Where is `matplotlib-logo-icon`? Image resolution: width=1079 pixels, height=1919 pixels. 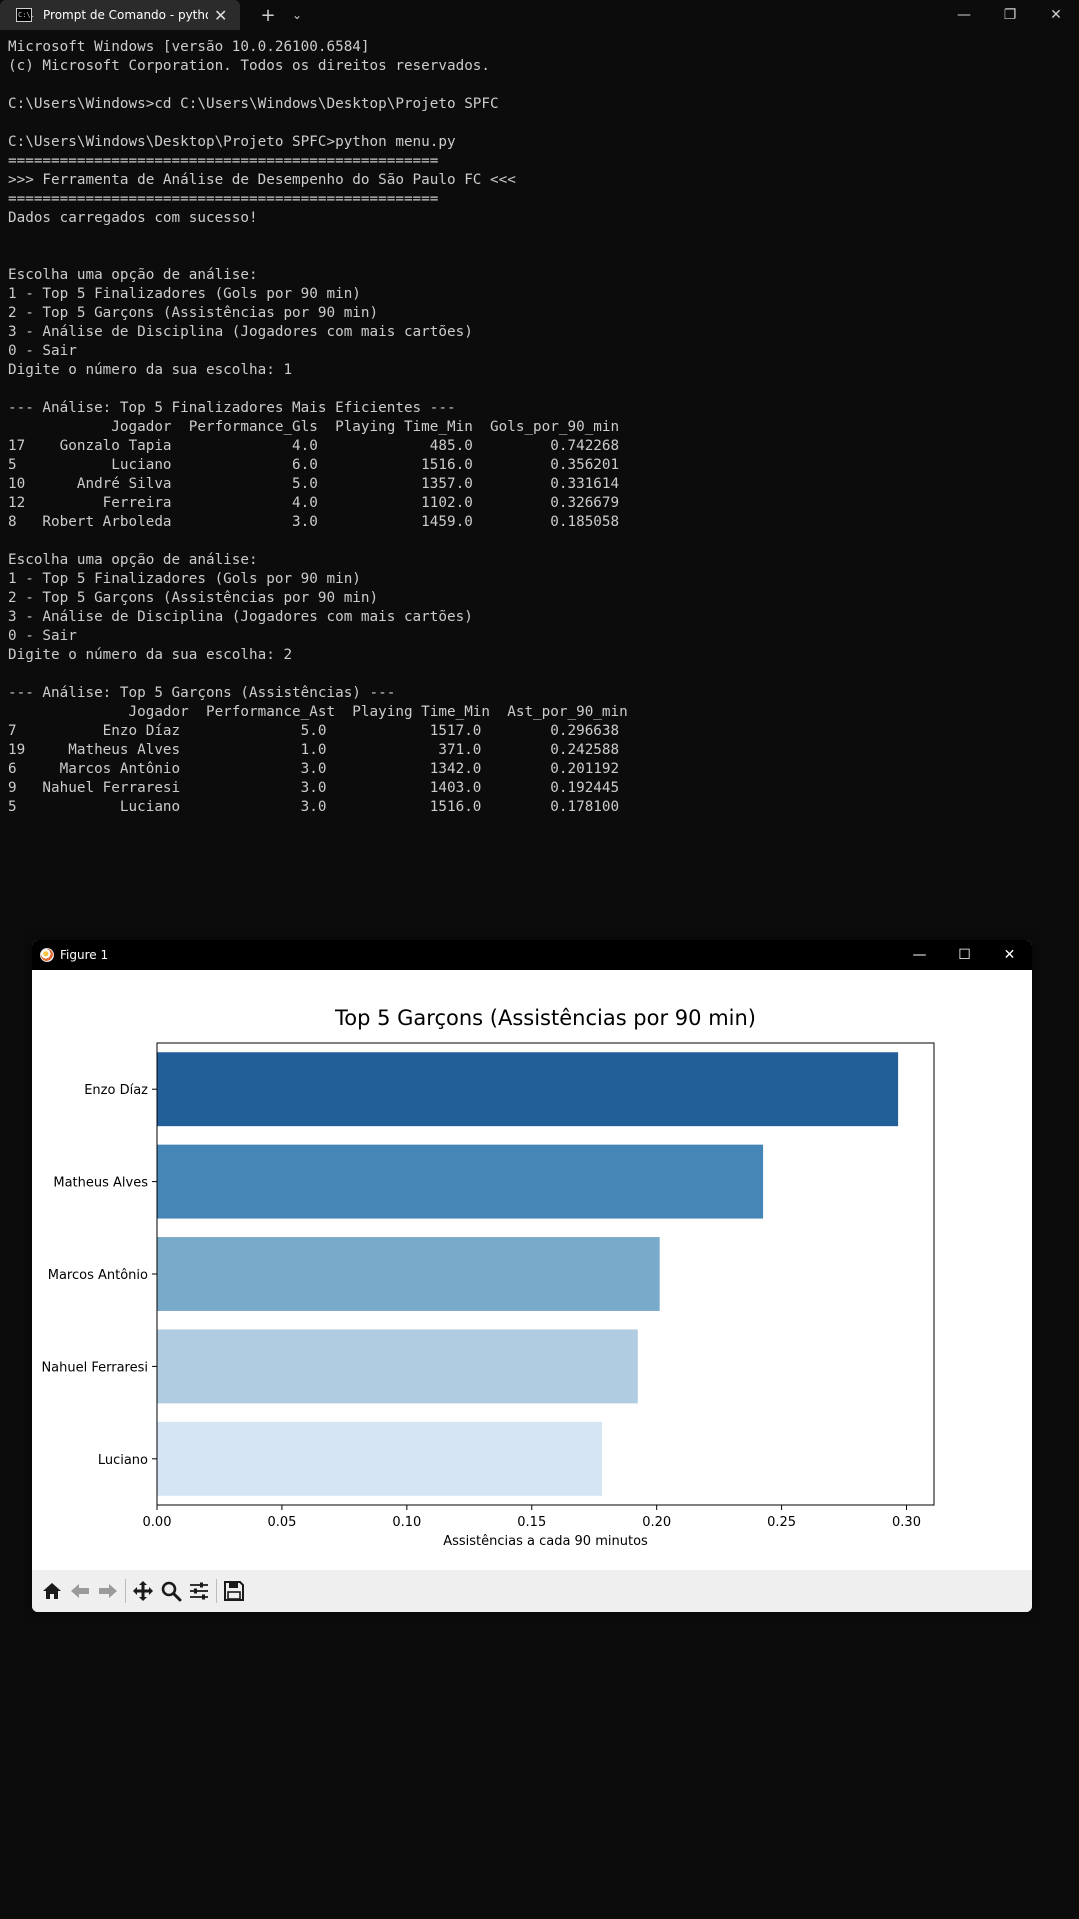
matplotlib-logo-icon is located at coordinates (47, 955).